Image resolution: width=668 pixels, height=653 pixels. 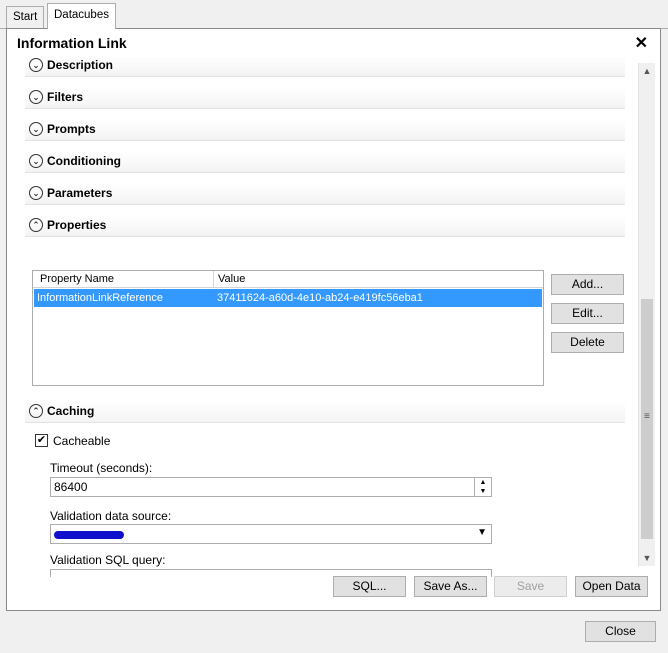 What do you see at coordinates (325, 130) in the screenshot?
I see `section-prompts: ⌄ Prompts` at bounding box center [325, 130].